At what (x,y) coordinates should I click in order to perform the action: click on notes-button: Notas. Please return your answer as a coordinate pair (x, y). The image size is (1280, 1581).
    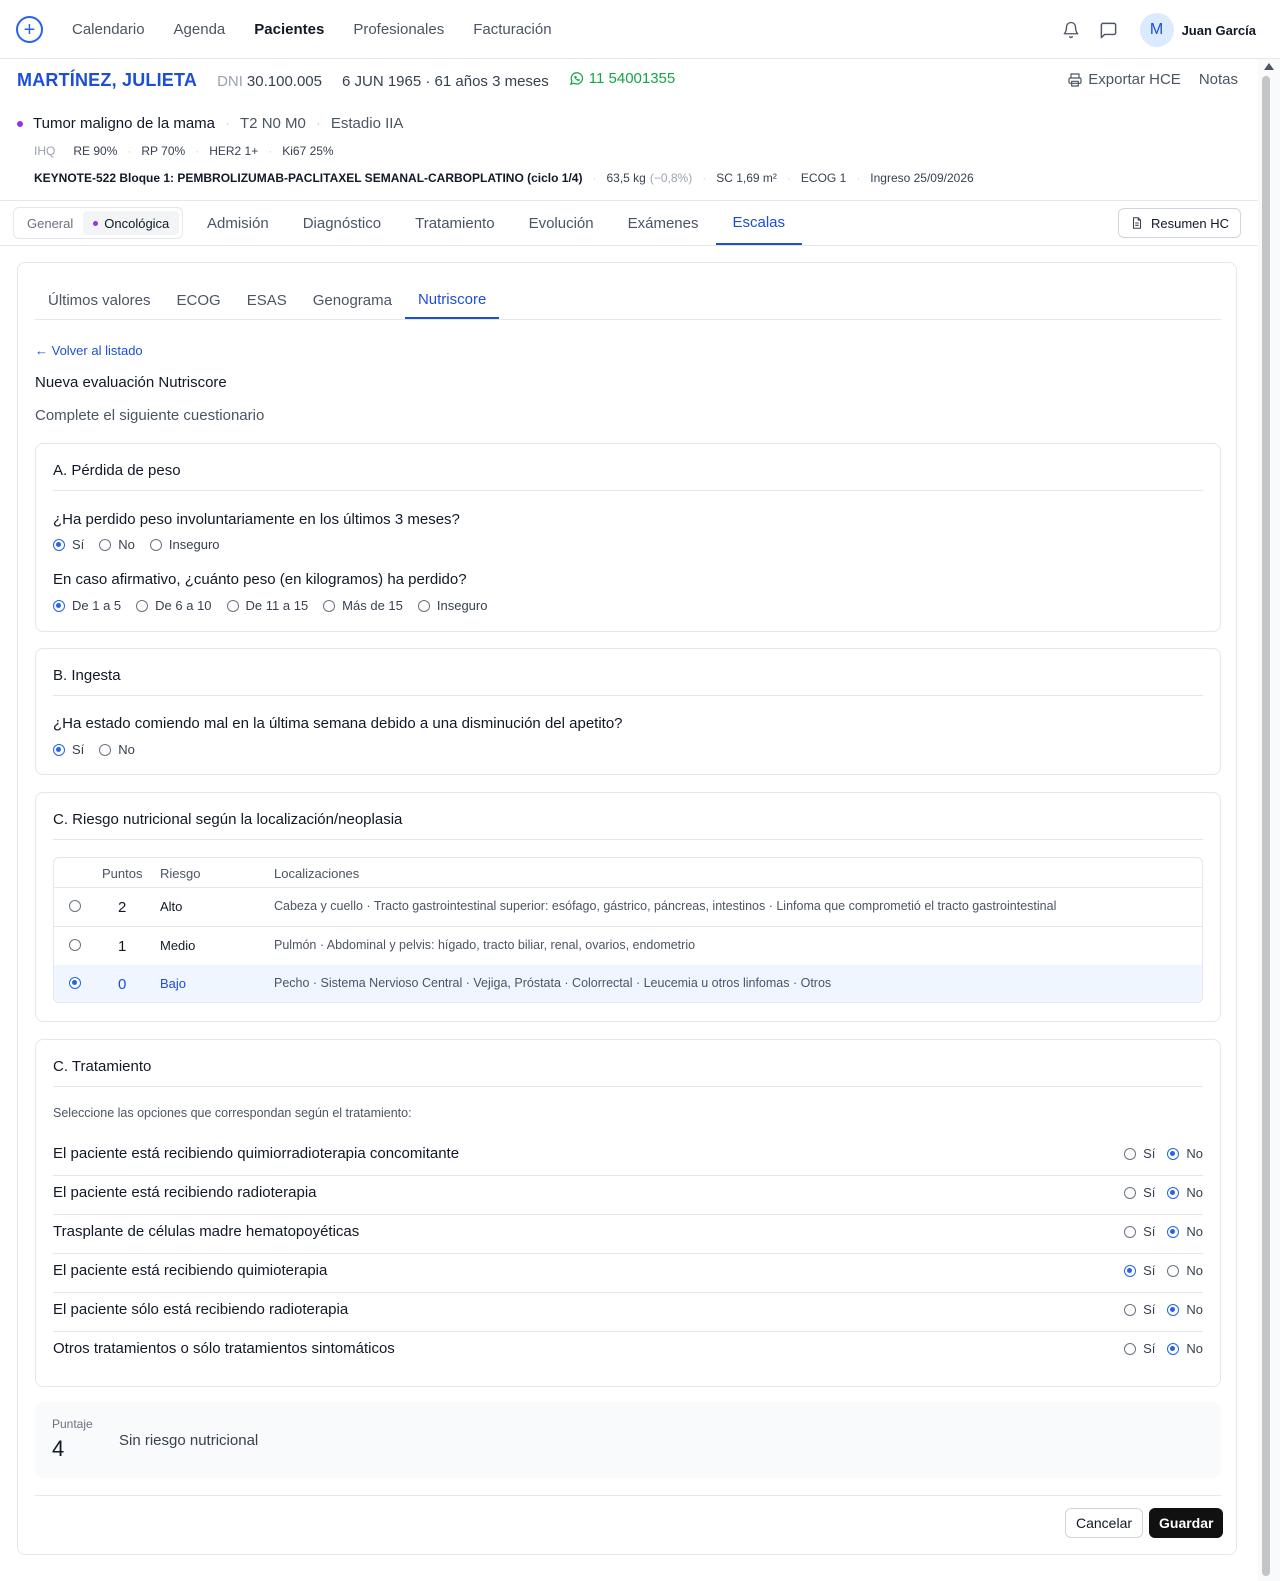
    Looking at the image, I should click on (1218, 79).